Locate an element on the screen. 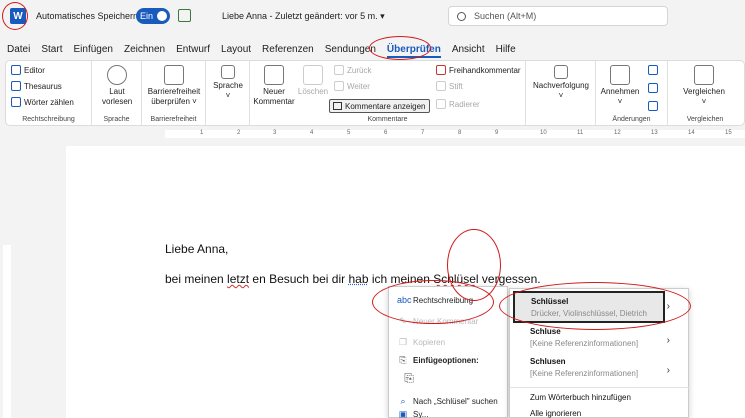 This screenshot has width=745, height=418. menu-item-search-word: ⌕ Nach „Schlüsel" suchen is located at coordinates (449, 401).